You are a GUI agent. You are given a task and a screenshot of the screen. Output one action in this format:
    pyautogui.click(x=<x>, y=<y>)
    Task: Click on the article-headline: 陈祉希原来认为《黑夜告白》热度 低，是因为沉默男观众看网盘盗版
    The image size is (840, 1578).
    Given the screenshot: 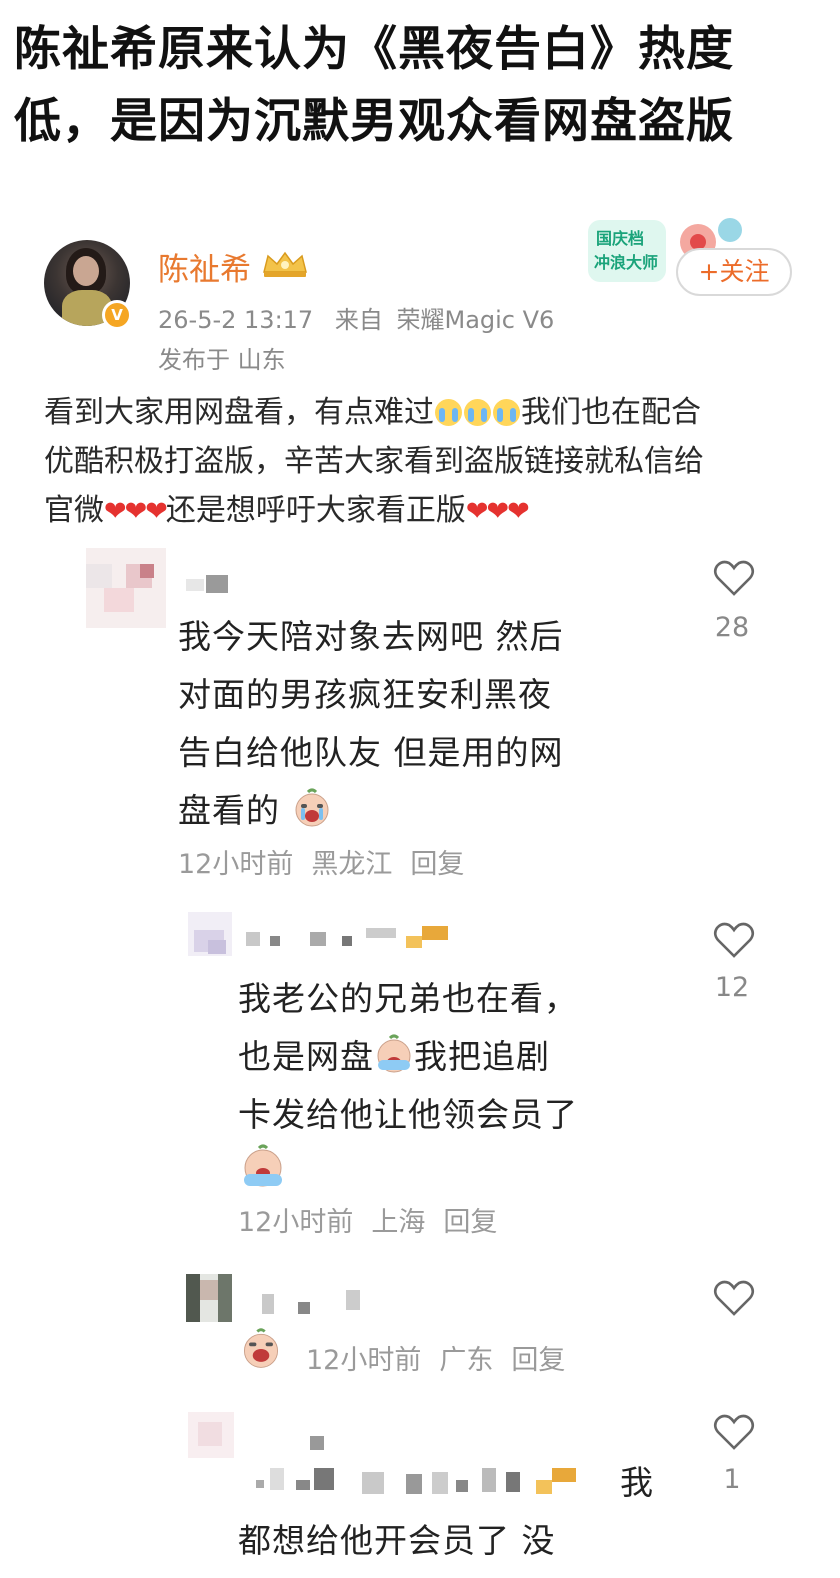 What is the action you would take?
    pyautogui.click(x=420, y=86)
    